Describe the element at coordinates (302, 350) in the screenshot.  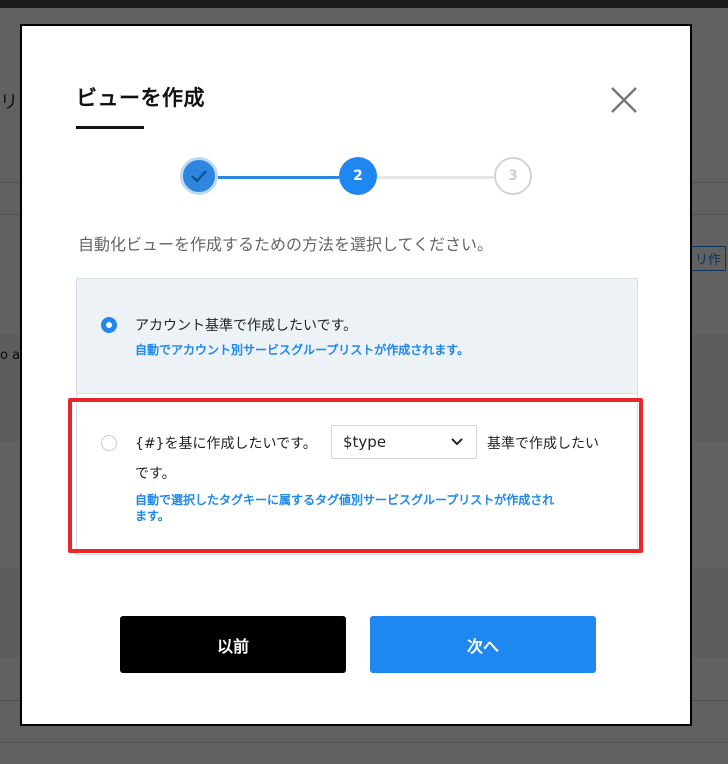
I see `option-description: 自動でアカウント別サービスグループリストが作成されます。` at that location.